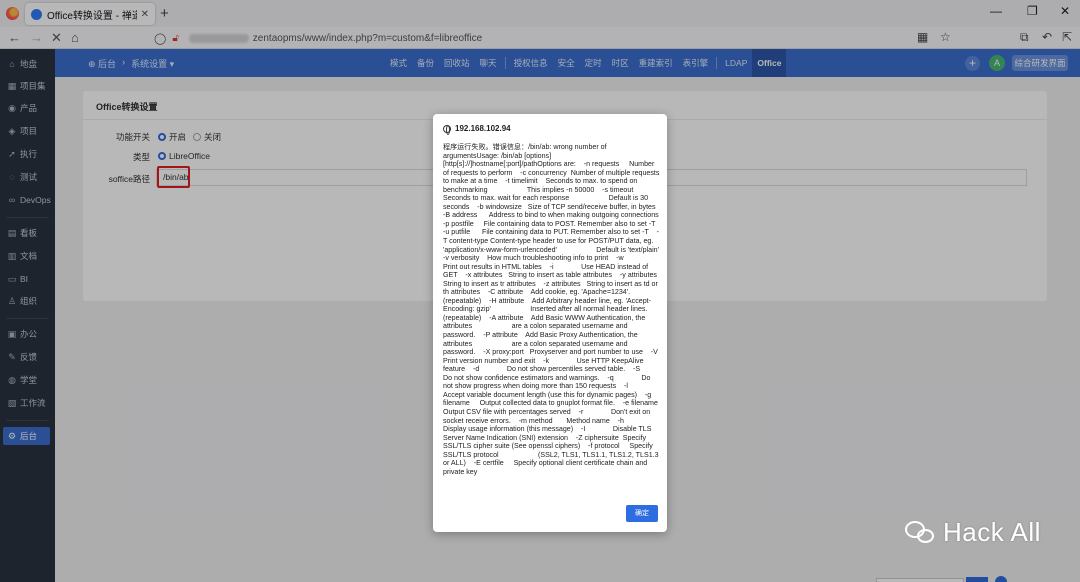 The height and width of the screenshot is (582, 1080). What do you see at coordinates (642, 513) in the screenshot?
I see `ok-button: 确定` at bounding box center [642, 513].